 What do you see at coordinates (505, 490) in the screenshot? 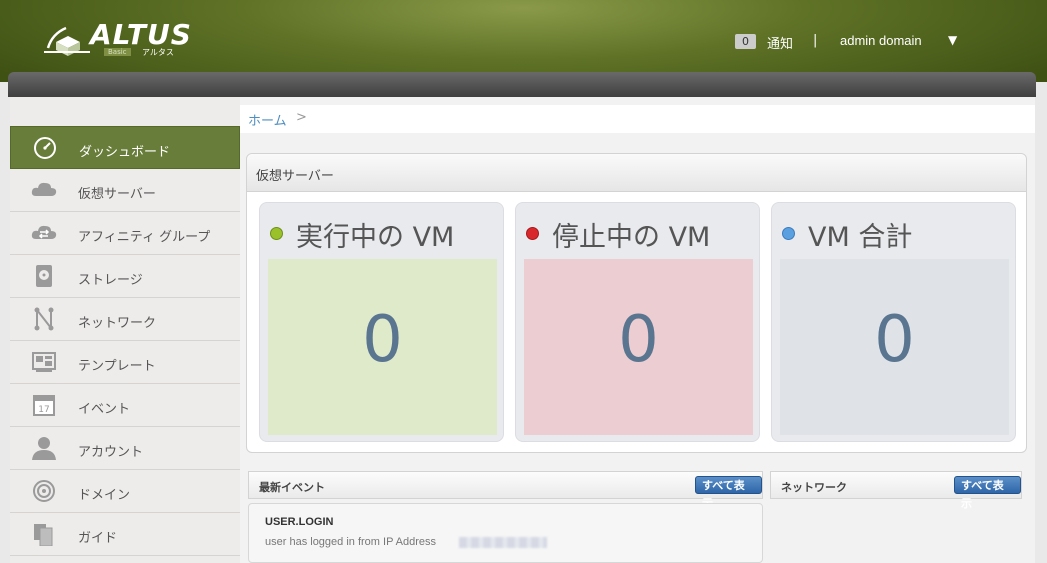
I see `recent-events-panel: 最新イベント すべて表示` at bounding box center [505, 490].